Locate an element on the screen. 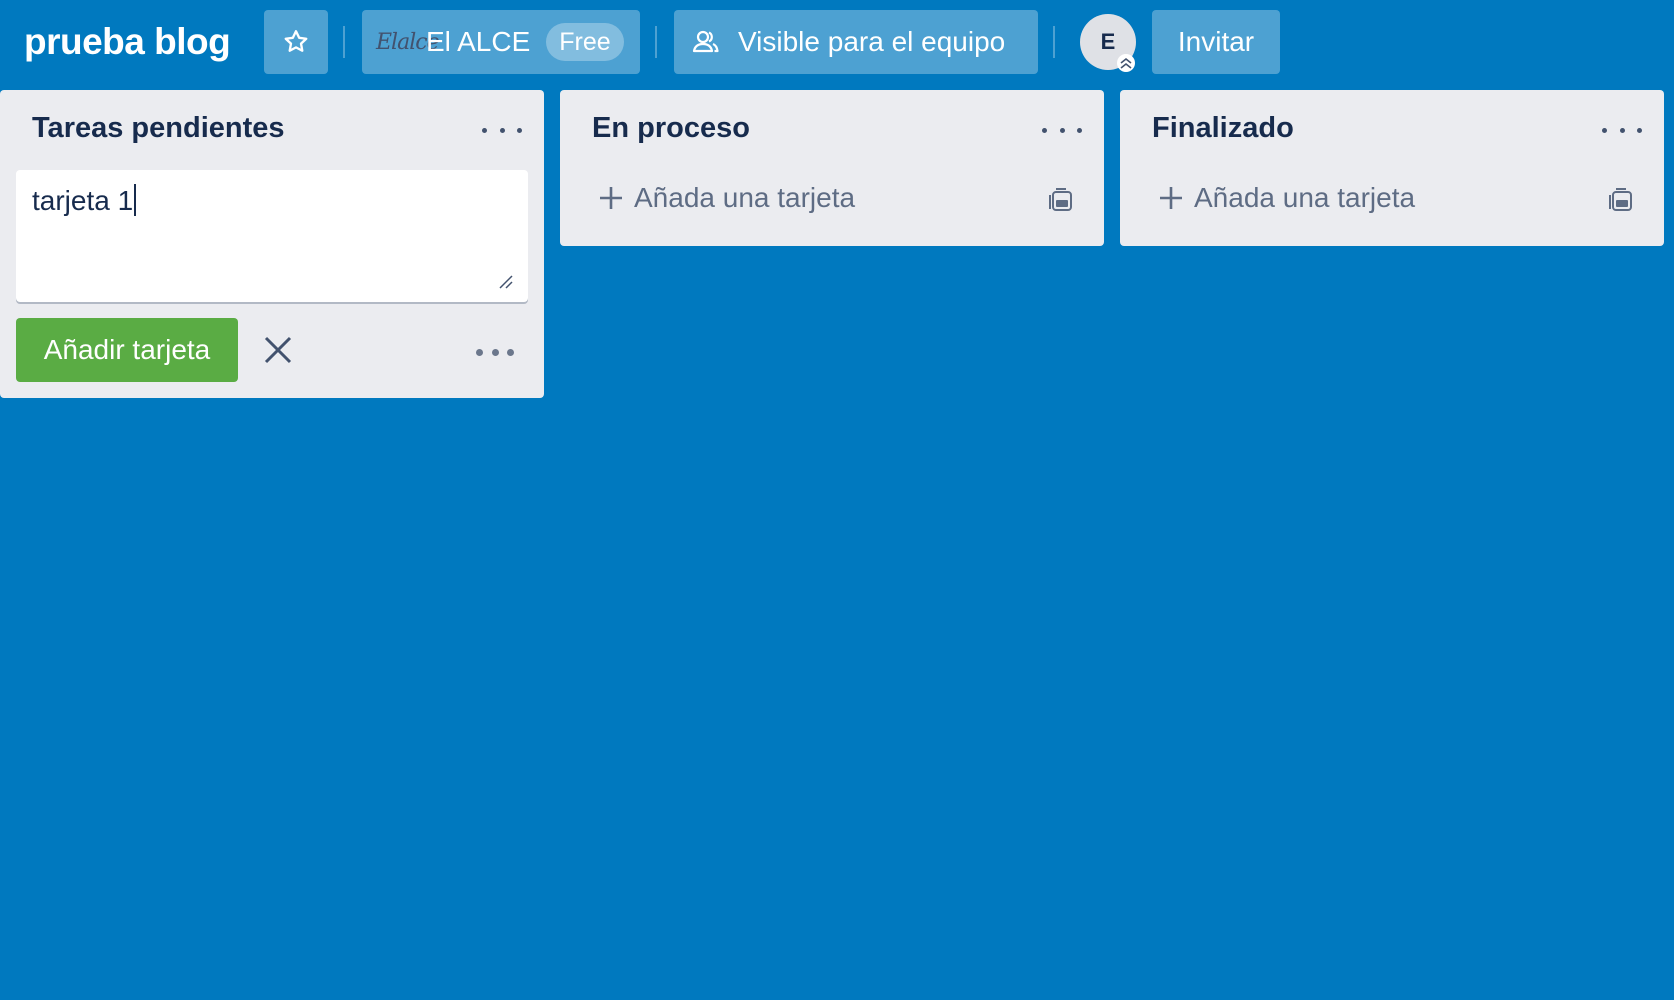 Image resolution: width=1674 pixels, height=1000 pixels. list-title: Tareas pendientes is located at coordinates (158, 128).